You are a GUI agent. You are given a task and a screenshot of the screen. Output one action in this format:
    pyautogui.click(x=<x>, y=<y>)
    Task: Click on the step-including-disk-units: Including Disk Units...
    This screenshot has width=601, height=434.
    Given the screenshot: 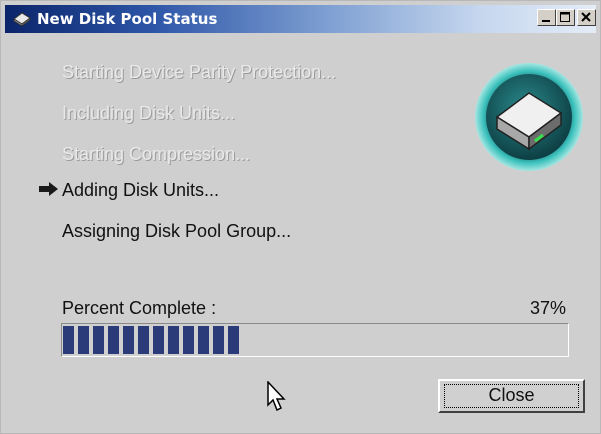 What is the action you would take?
    pyautogui.click(x=149, y=113)
    